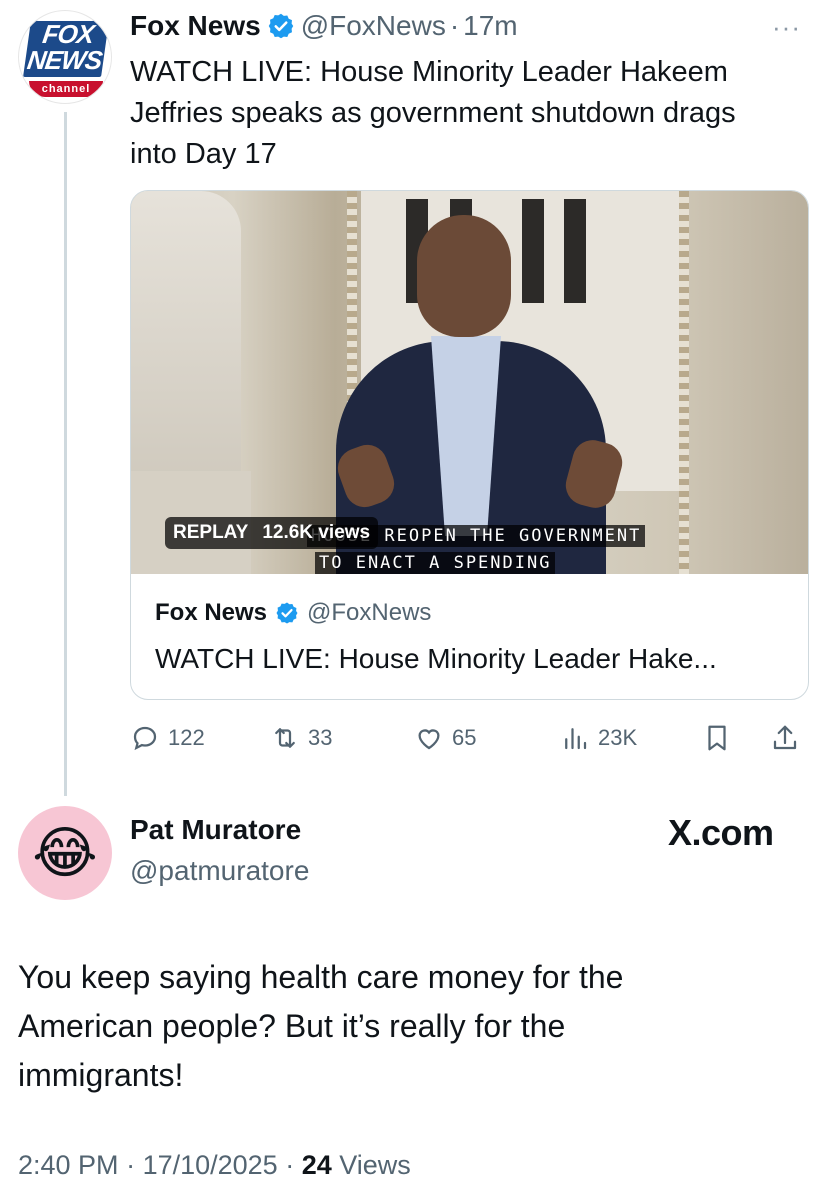 This screenshot has width=827, height=1192. Describe the element at coordinates (490, 26) in the screenshot. I see `tweet-timestamp: 17m` at that location.